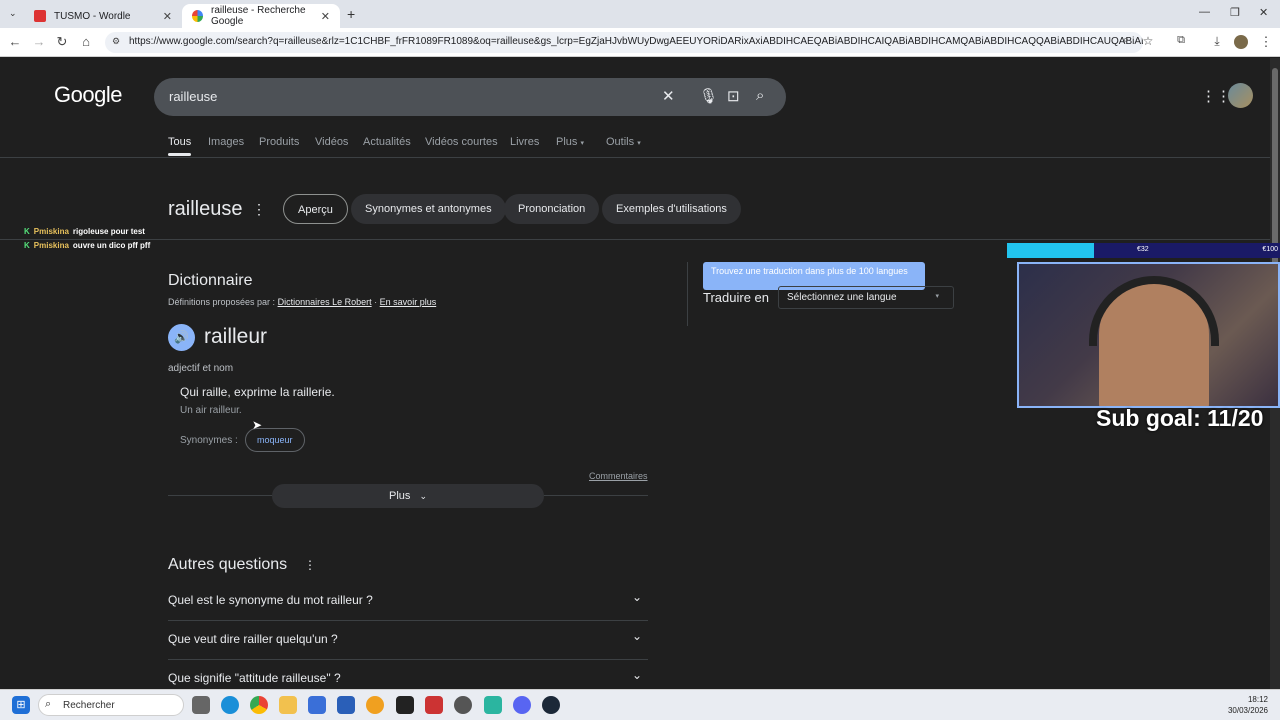 This screenshot has height=720, width=1280. Describe the element at coordinates (288, 705) in the screenshot. I see `file-explorer-icon` at that location.